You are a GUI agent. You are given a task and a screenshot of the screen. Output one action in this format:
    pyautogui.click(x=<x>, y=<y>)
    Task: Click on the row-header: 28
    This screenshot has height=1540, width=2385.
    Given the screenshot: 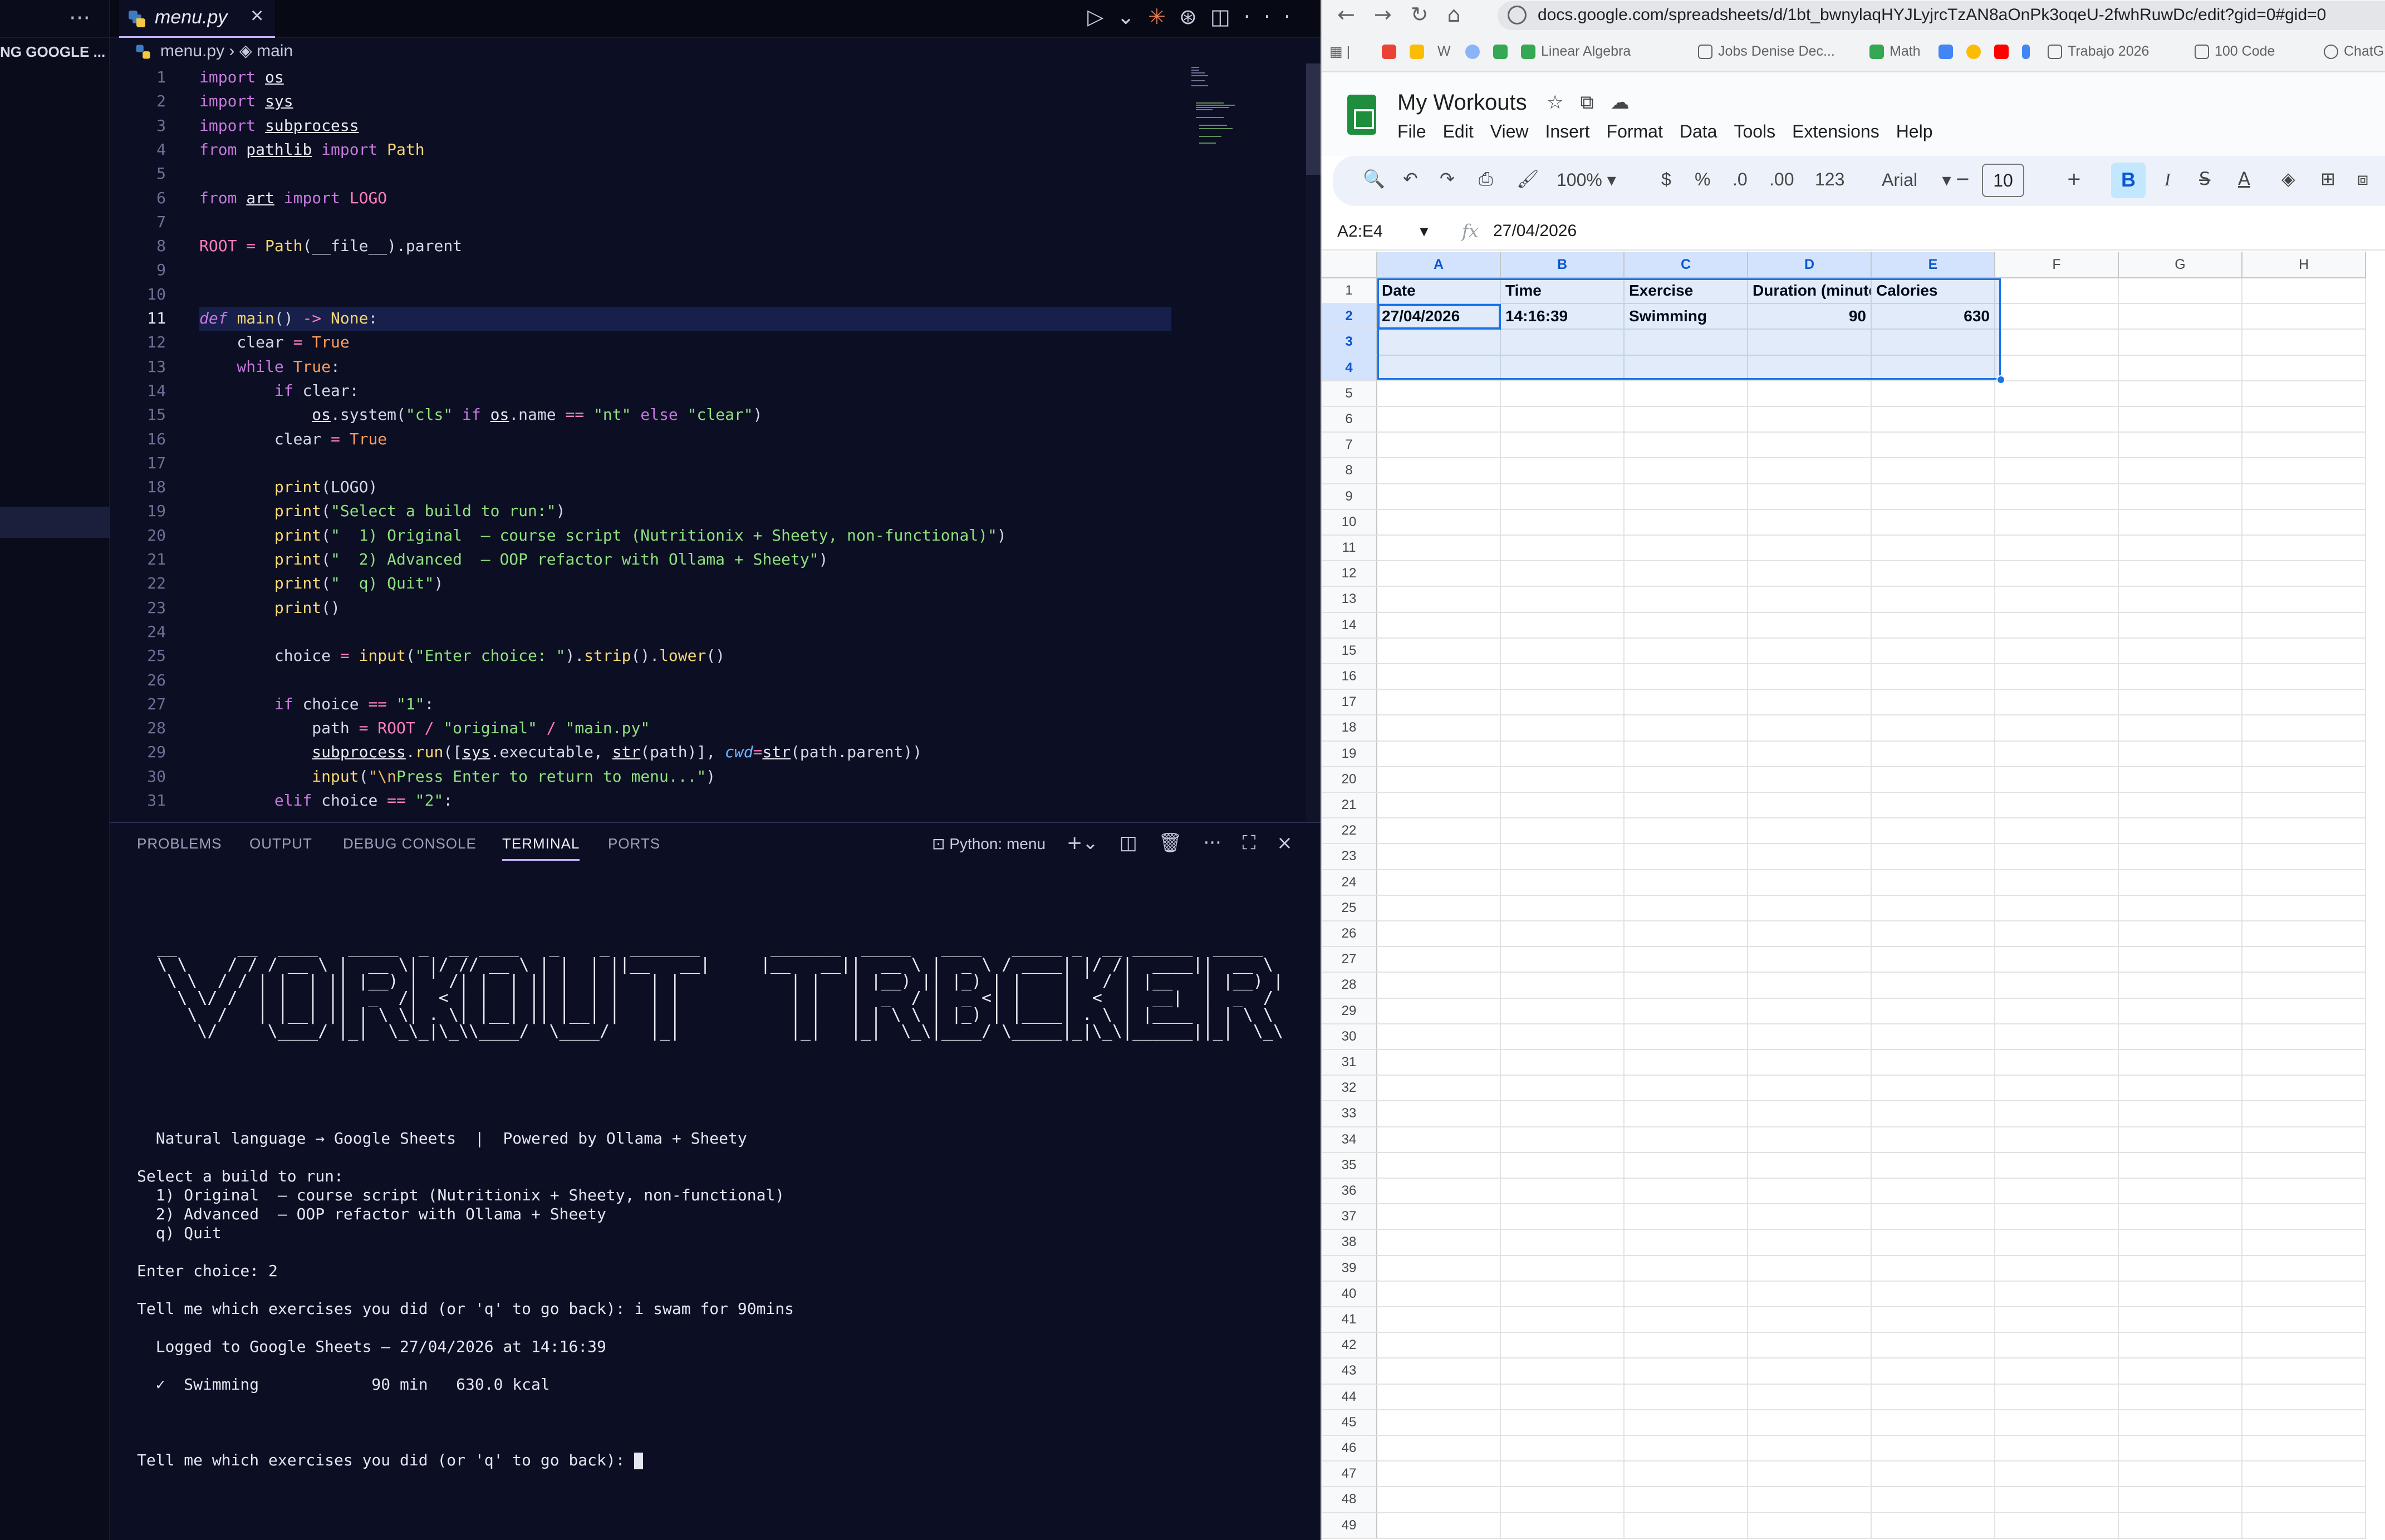 What is the action you would take?
    pyautogui.click(x=1350, y=986)
    